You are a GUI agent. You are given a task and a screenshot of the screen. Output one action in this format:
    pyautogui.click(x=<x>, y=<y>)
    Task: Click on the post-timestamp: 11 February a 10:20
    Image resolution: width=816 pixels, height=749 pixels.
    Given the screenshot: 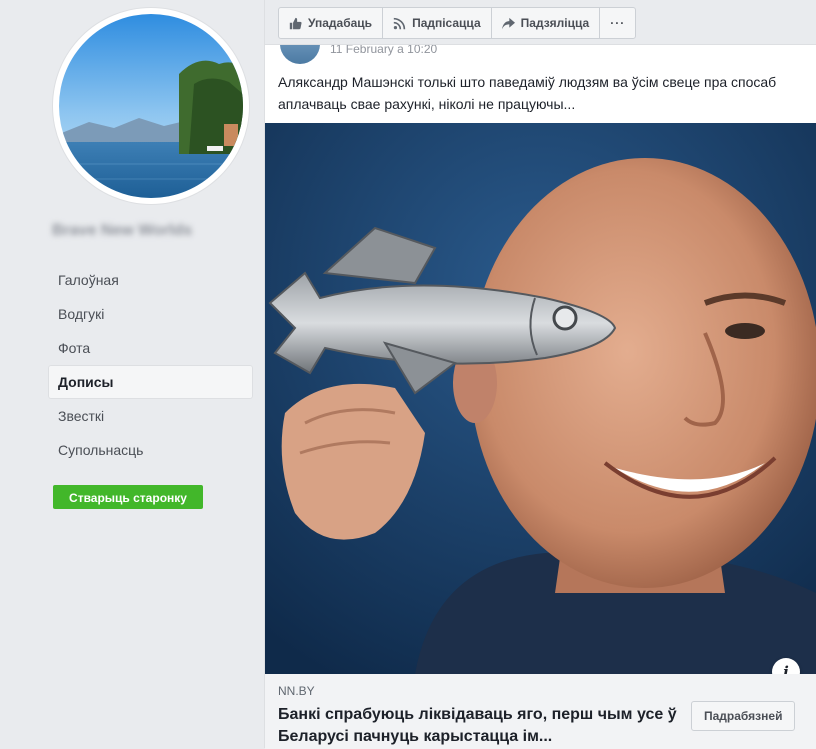 What is the action you would take?
    pyautogui.click(x=383, y=50)
    